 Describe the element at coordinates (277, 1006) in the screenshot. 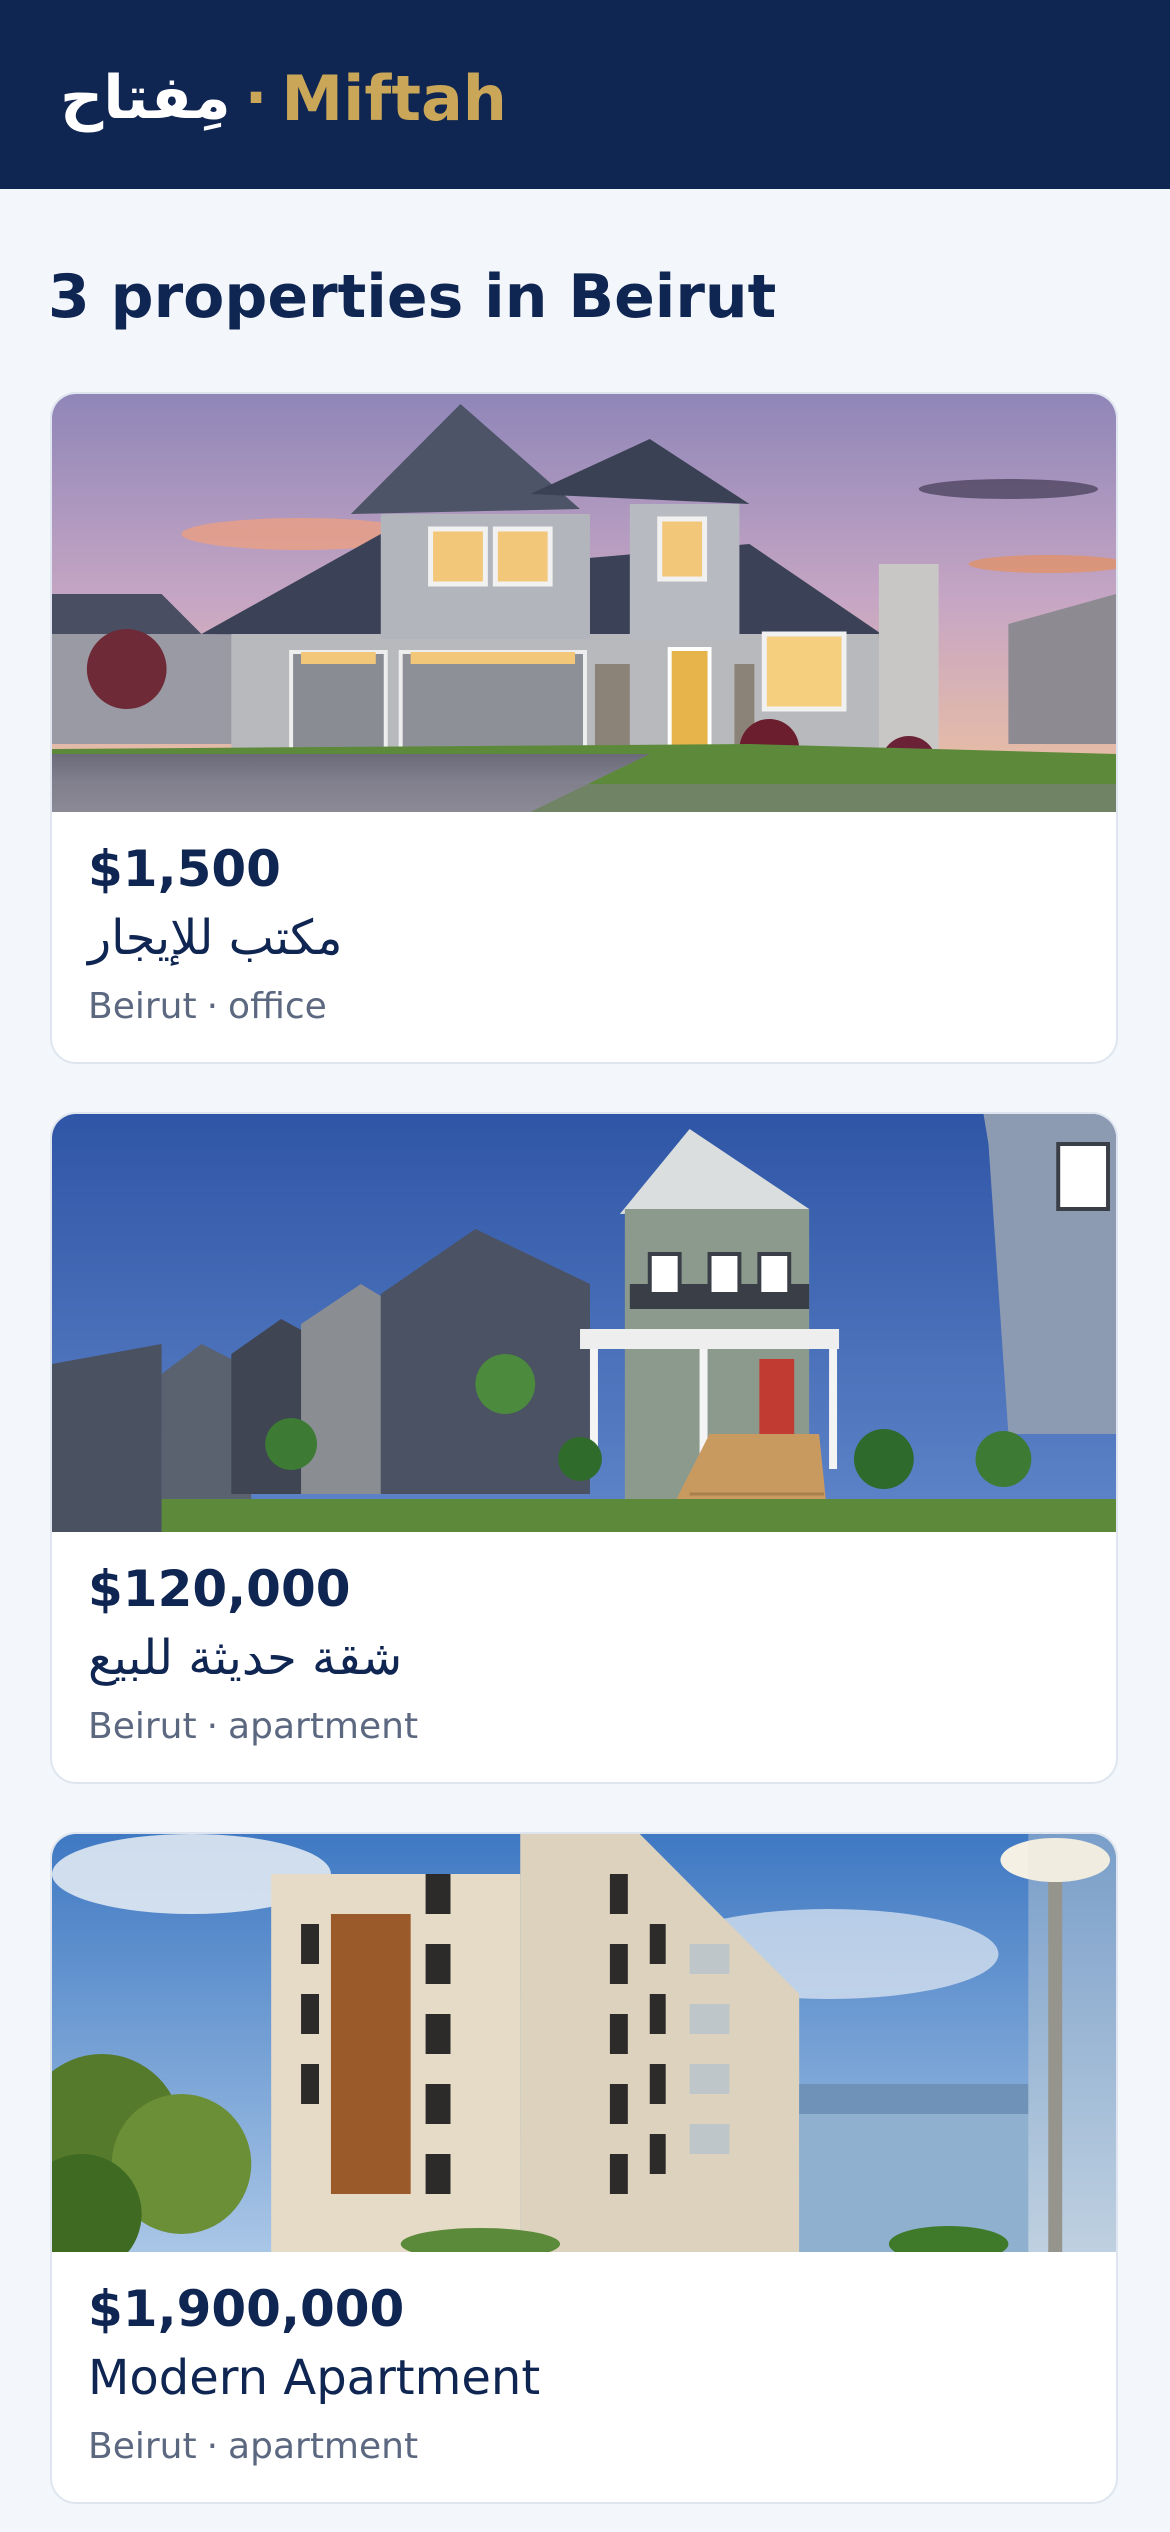

I see `listing-type: office` at that location.